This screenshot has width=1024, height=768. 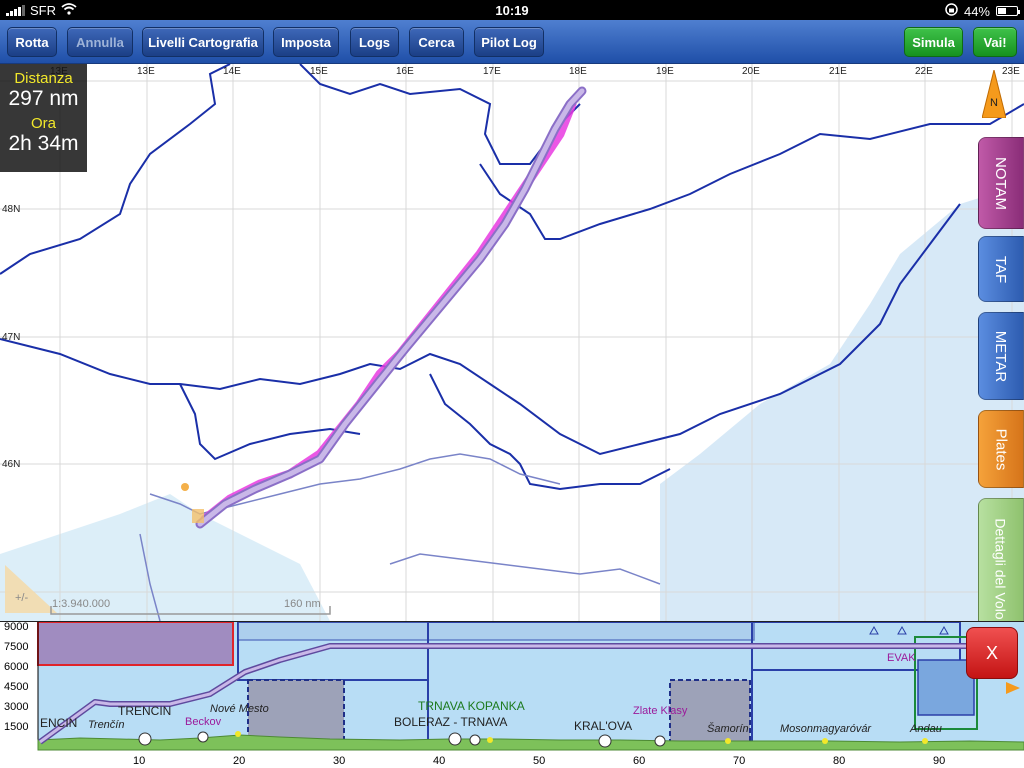 What do you see at coordinates (32, 42) in the screenshot?
I see `rotta-button: Rotta` at bounding box center [32, 42].